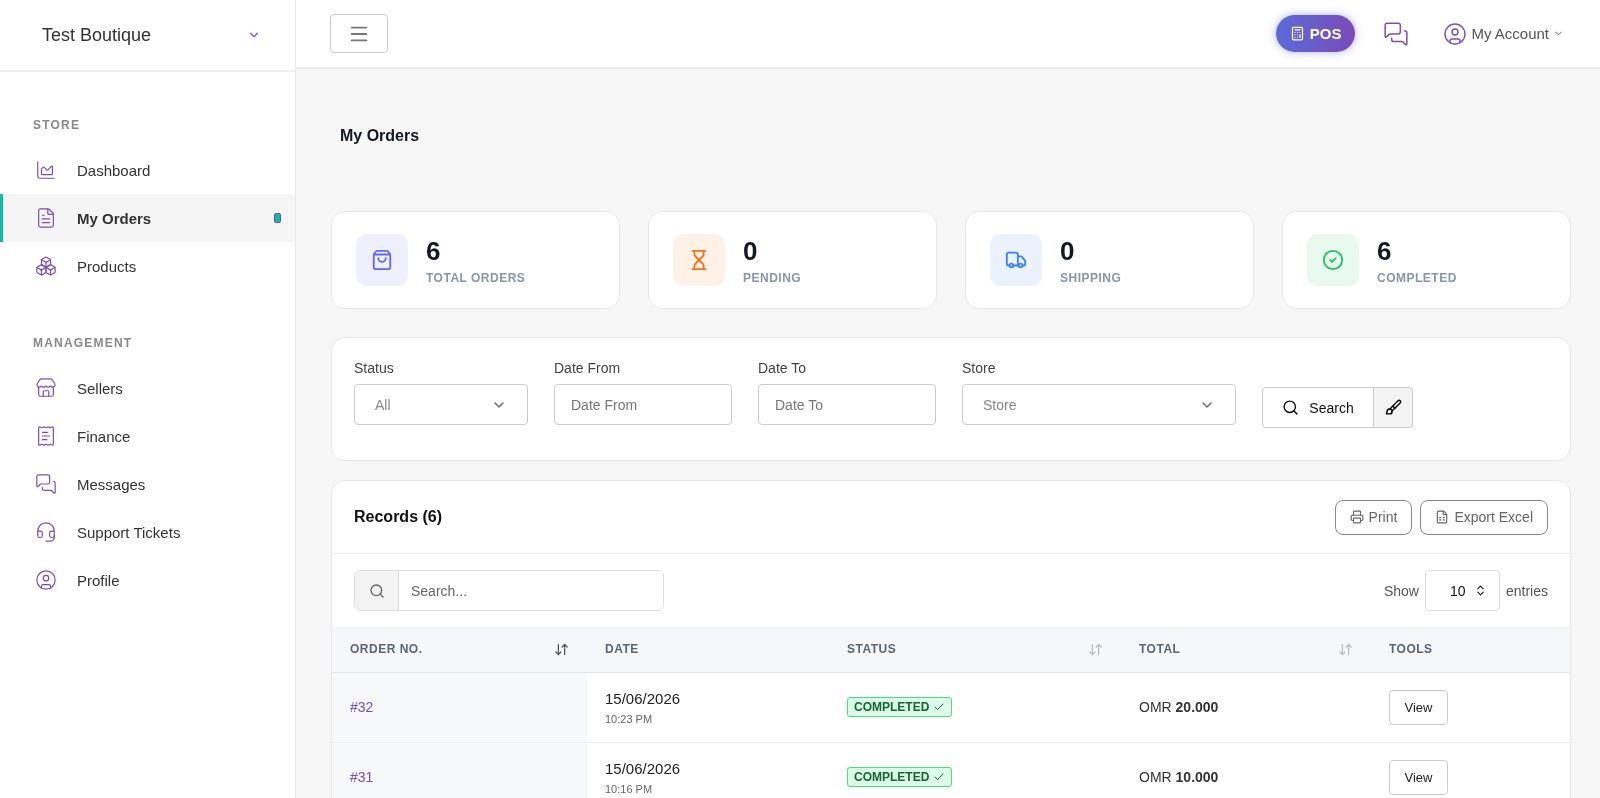 The image size is (1600, 798). What do you see at coordinates (1470, 649) in the screenshot?
I see `column-header: TOOLS` at bounding box center [1470, 649].